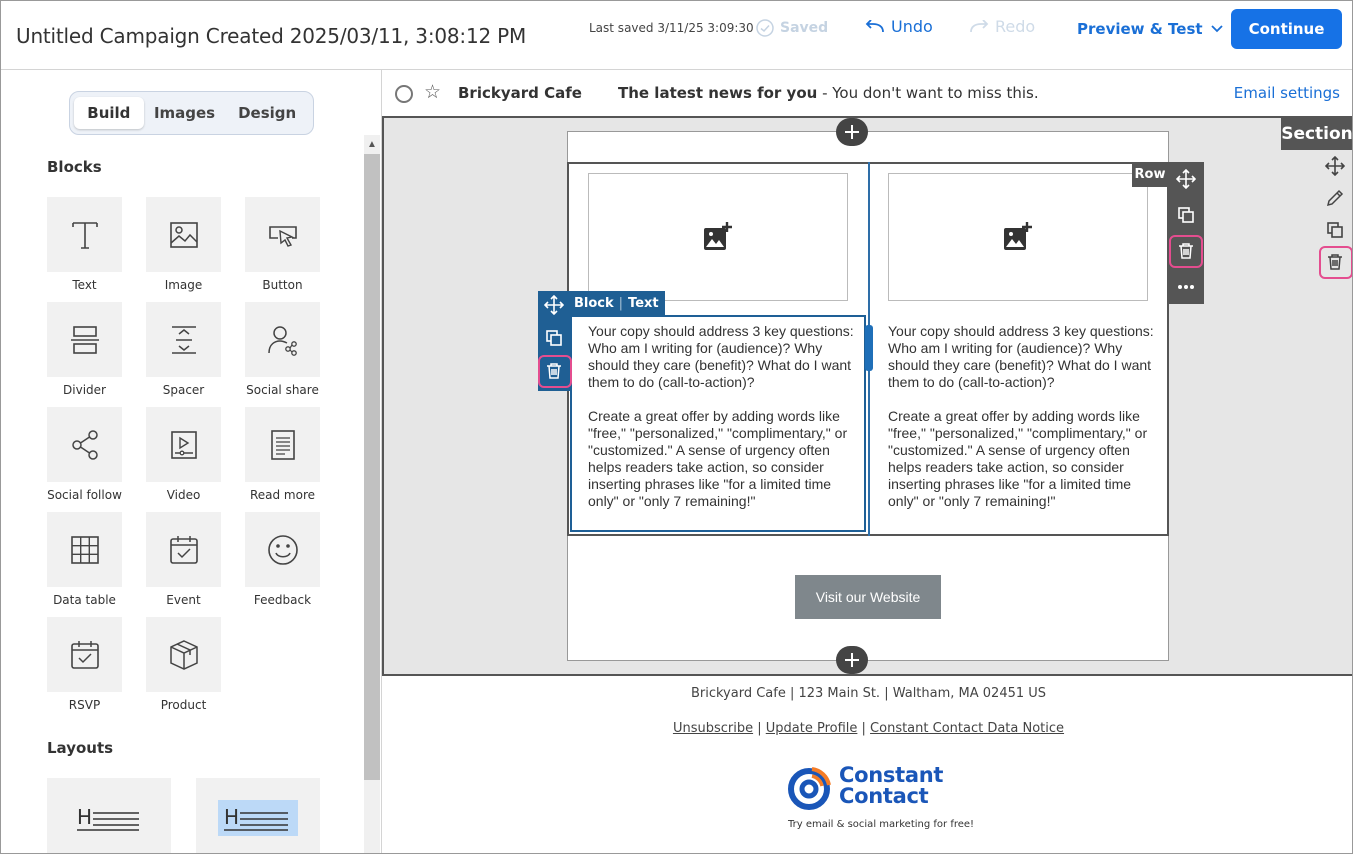 Image resolution: width=1353 pixels, height=854 pixels. What do you see at coordinates (912, 26) in the screenshot?
I see `undo-label: Undo` at bounding box center [912, 26].